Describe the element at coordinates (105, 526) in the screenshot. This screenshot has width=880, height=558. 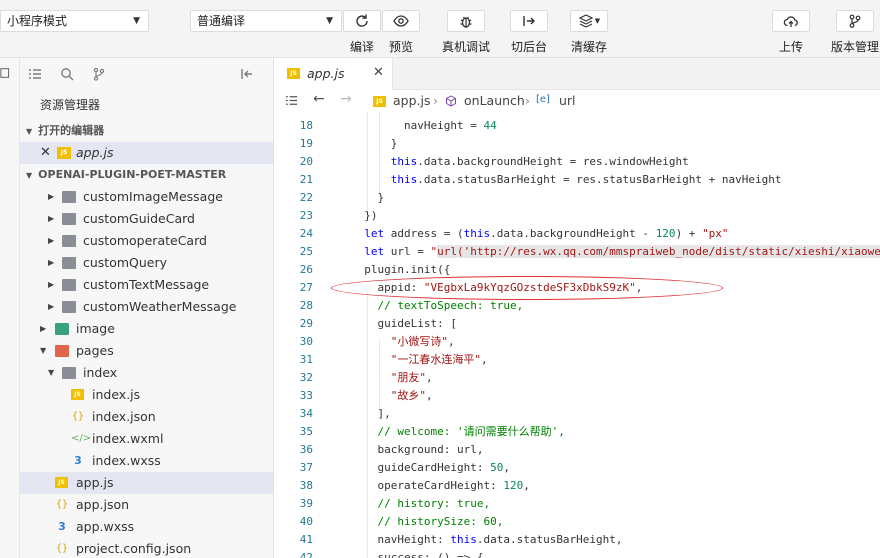
I see `tree-item-label: app.wxss` at that location.